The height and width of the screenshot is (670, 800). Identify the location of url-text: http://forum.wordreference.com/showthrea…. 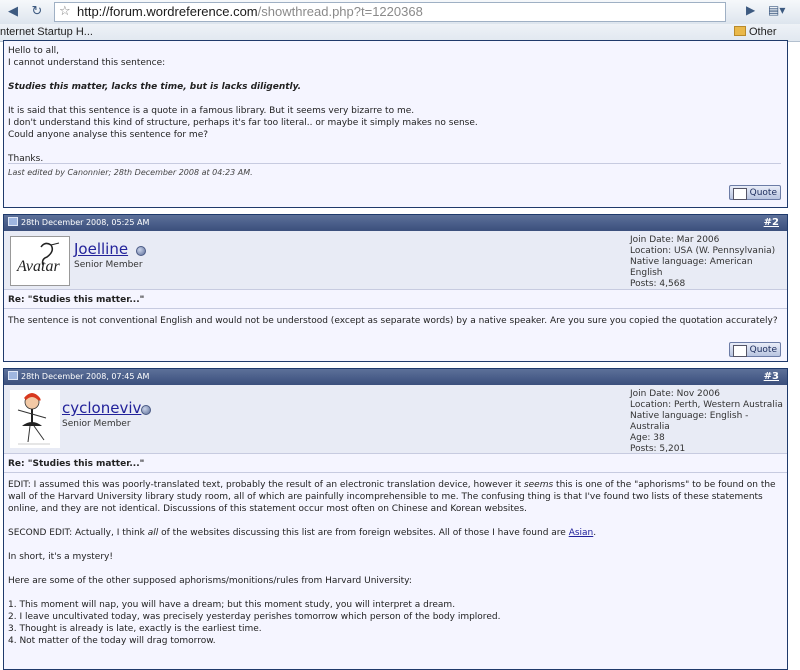
(250, 11).